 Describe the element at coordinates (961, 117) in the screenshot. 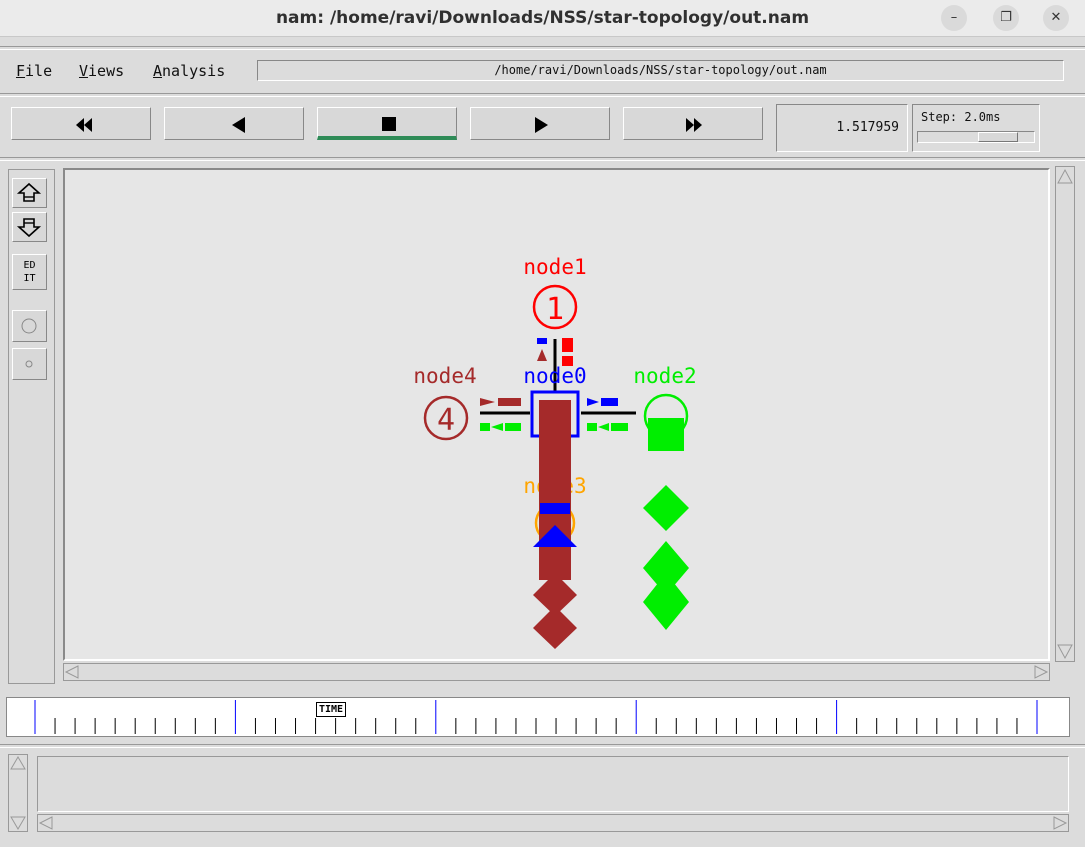

I see `step-label: Step: 2.0ms` at that location.